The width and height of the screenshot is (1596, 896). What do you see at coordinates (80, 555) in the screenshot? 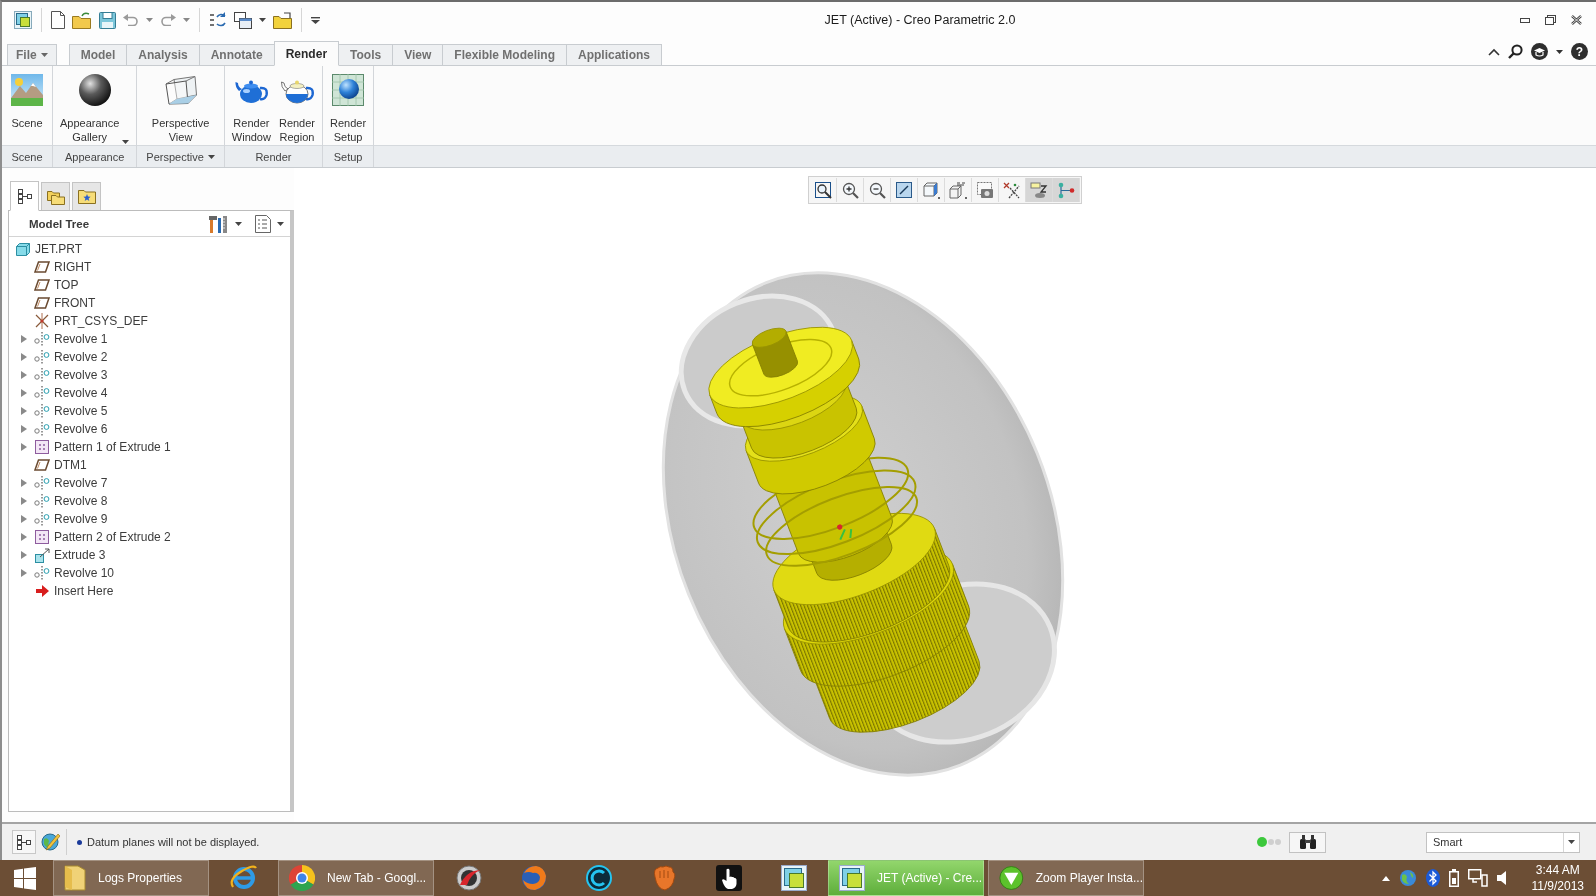
I see `tree-item: Extrude 3` at bounding box center [80, 555].